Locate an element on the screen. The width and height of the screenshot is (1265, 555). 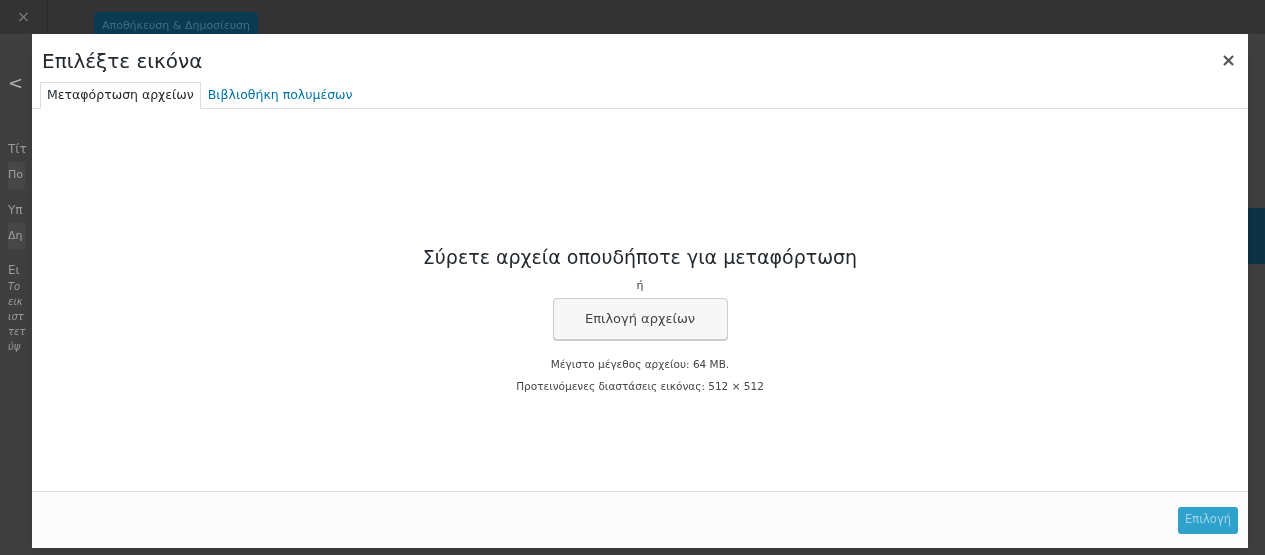
sidebar-text-fragment: ύψ is located at coordinates (14, 347).